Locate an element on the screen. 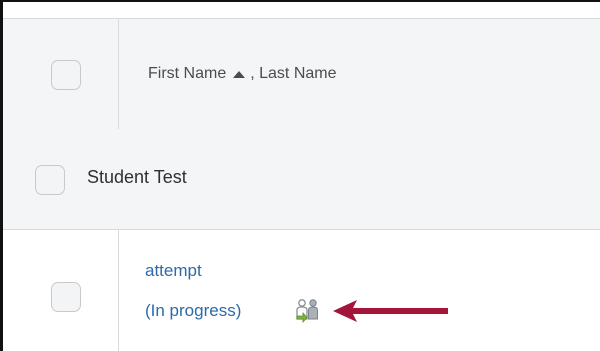 The image size is (600, 351). users-icon is located at coordinates (308, 311).